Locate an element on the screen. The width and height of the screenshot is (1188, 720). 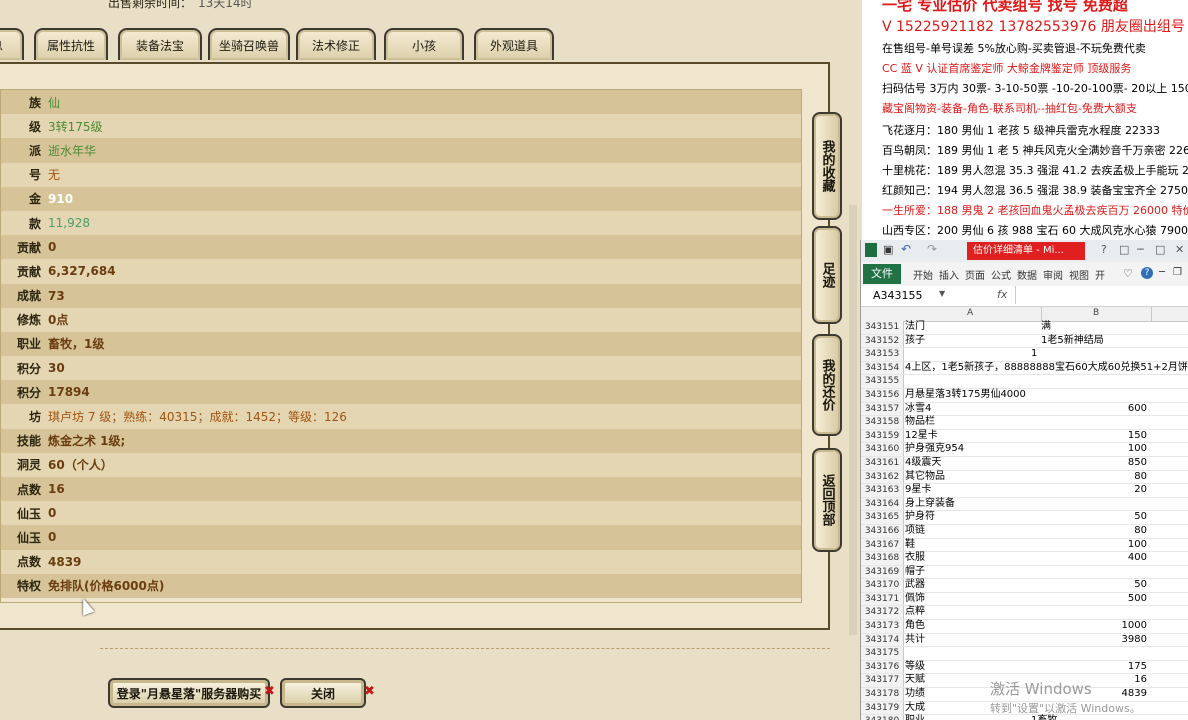
cell-a: 身上穿装备 is located at coordinates (930, 504).